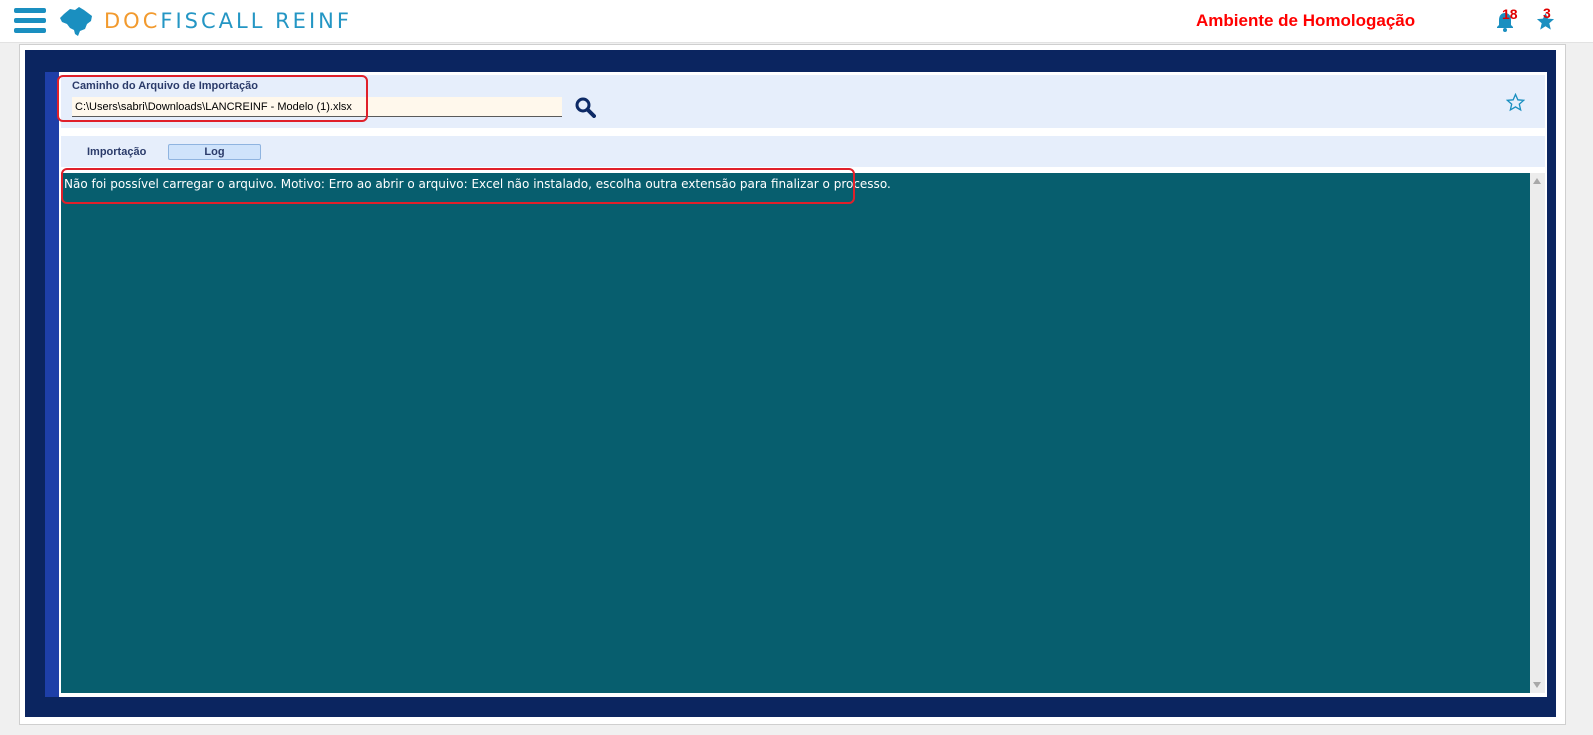 This screenshot has width=1593, height=735. Describe the element at coordinates (1306, 20) in the screenshot. I see `environment-label: Ambiente de Homologação` at that location.